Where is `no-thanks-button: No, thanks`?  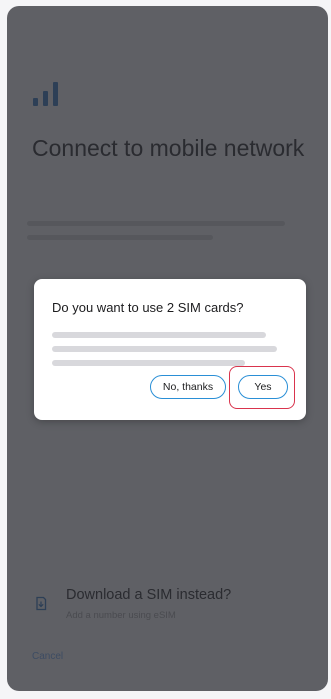
no-thanks-button: No, thanks is located at coordinates (188, 387).